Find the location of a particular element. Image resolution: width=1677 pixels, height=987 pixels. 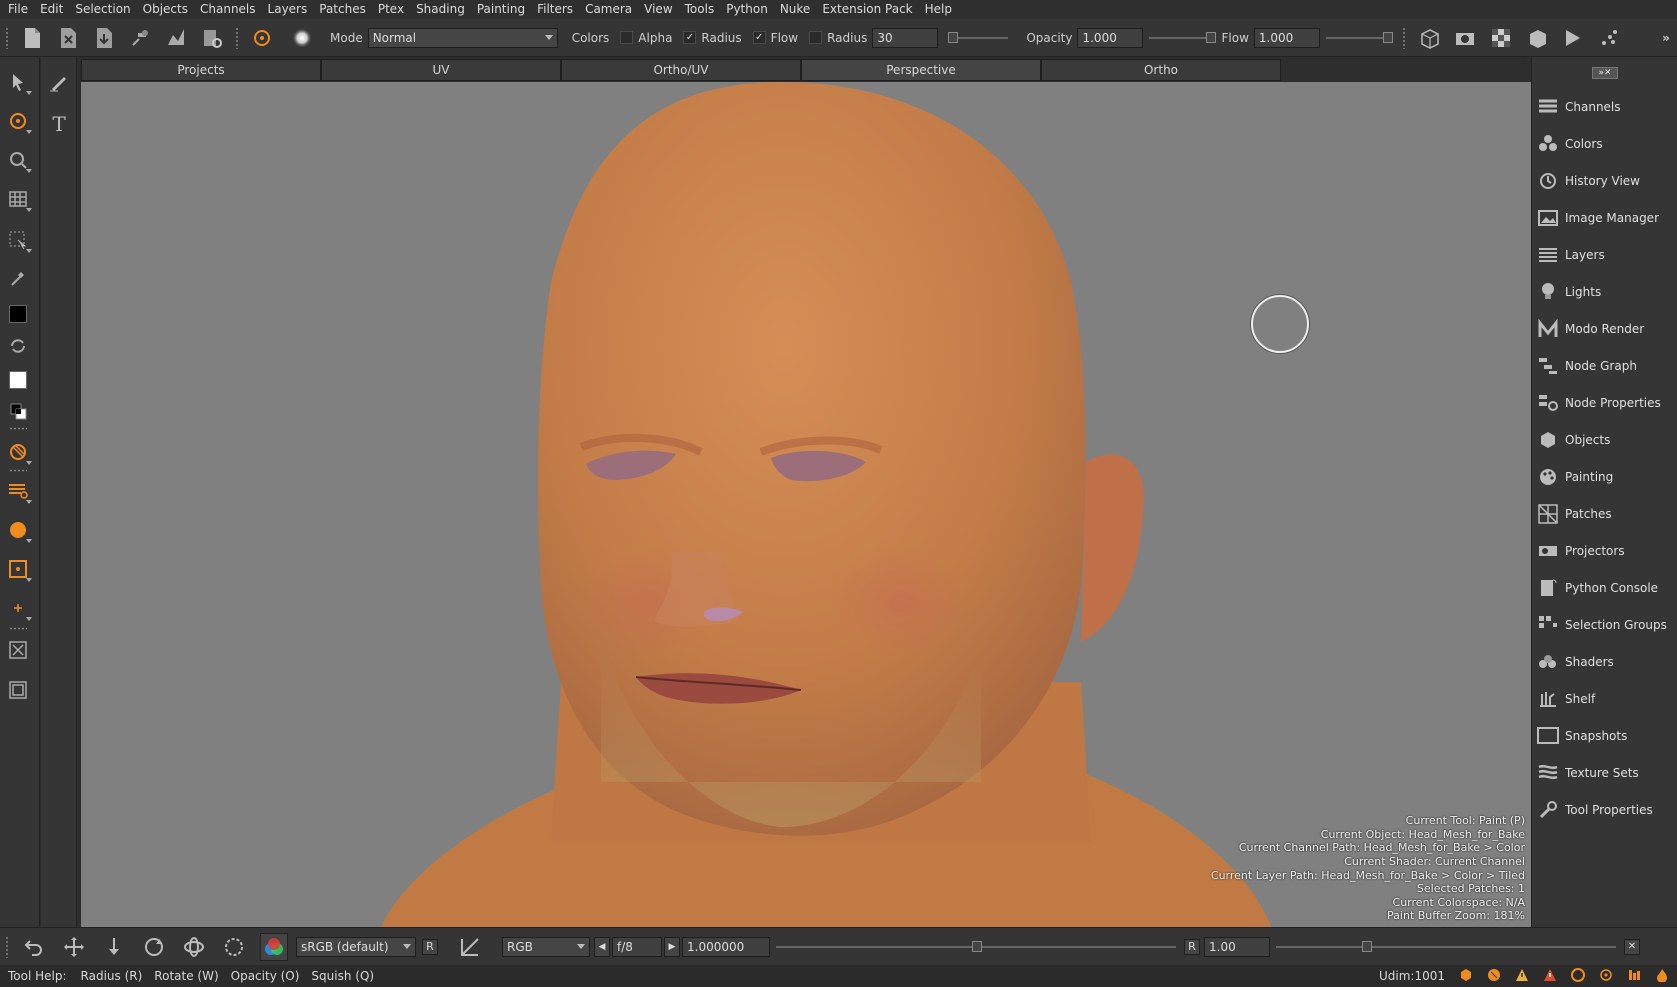

cursor-crosshair-icon is located at coordinates (18, 608).